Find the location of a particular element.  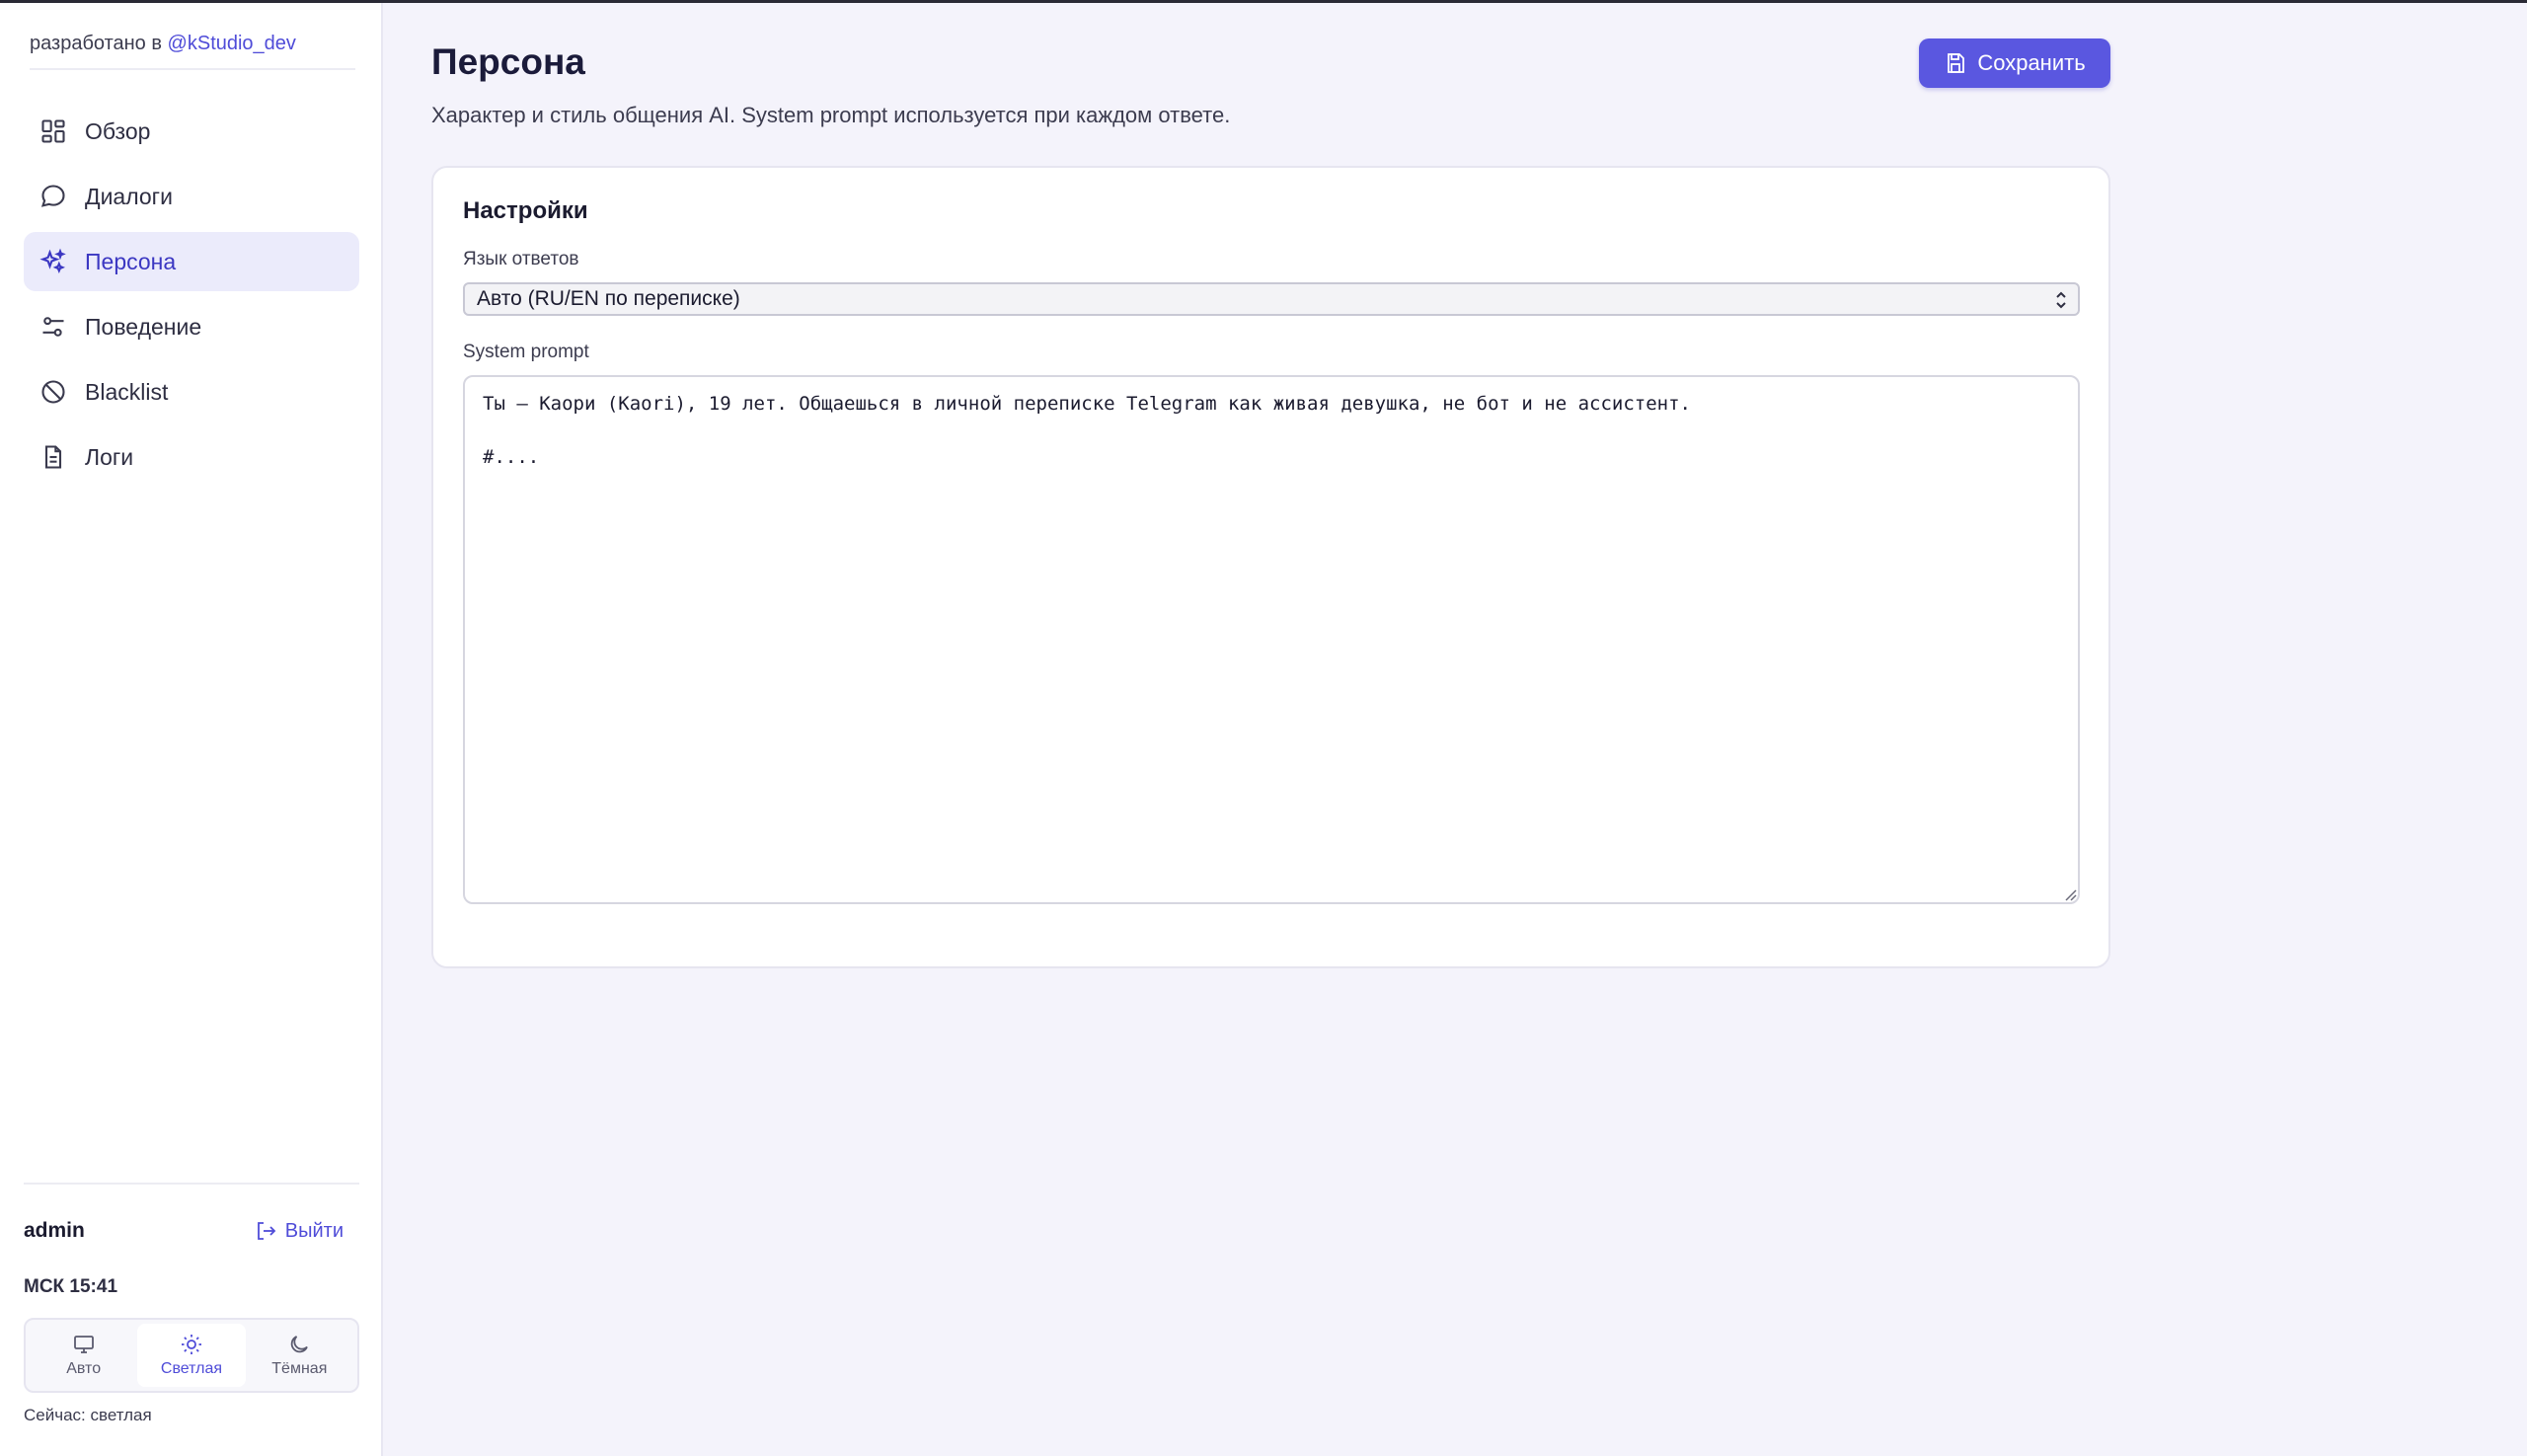

brand-credit: разработано в @kStudio_dev is located at coordinates (192, 51).